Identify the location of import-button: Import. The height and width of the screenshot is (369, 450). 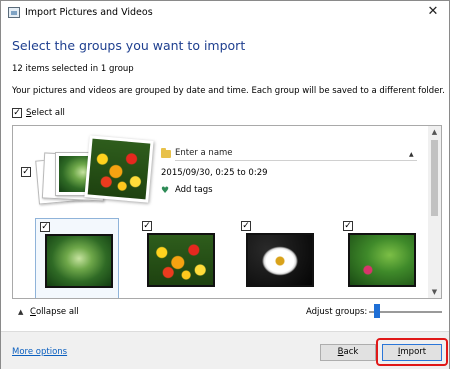
(412, 352).